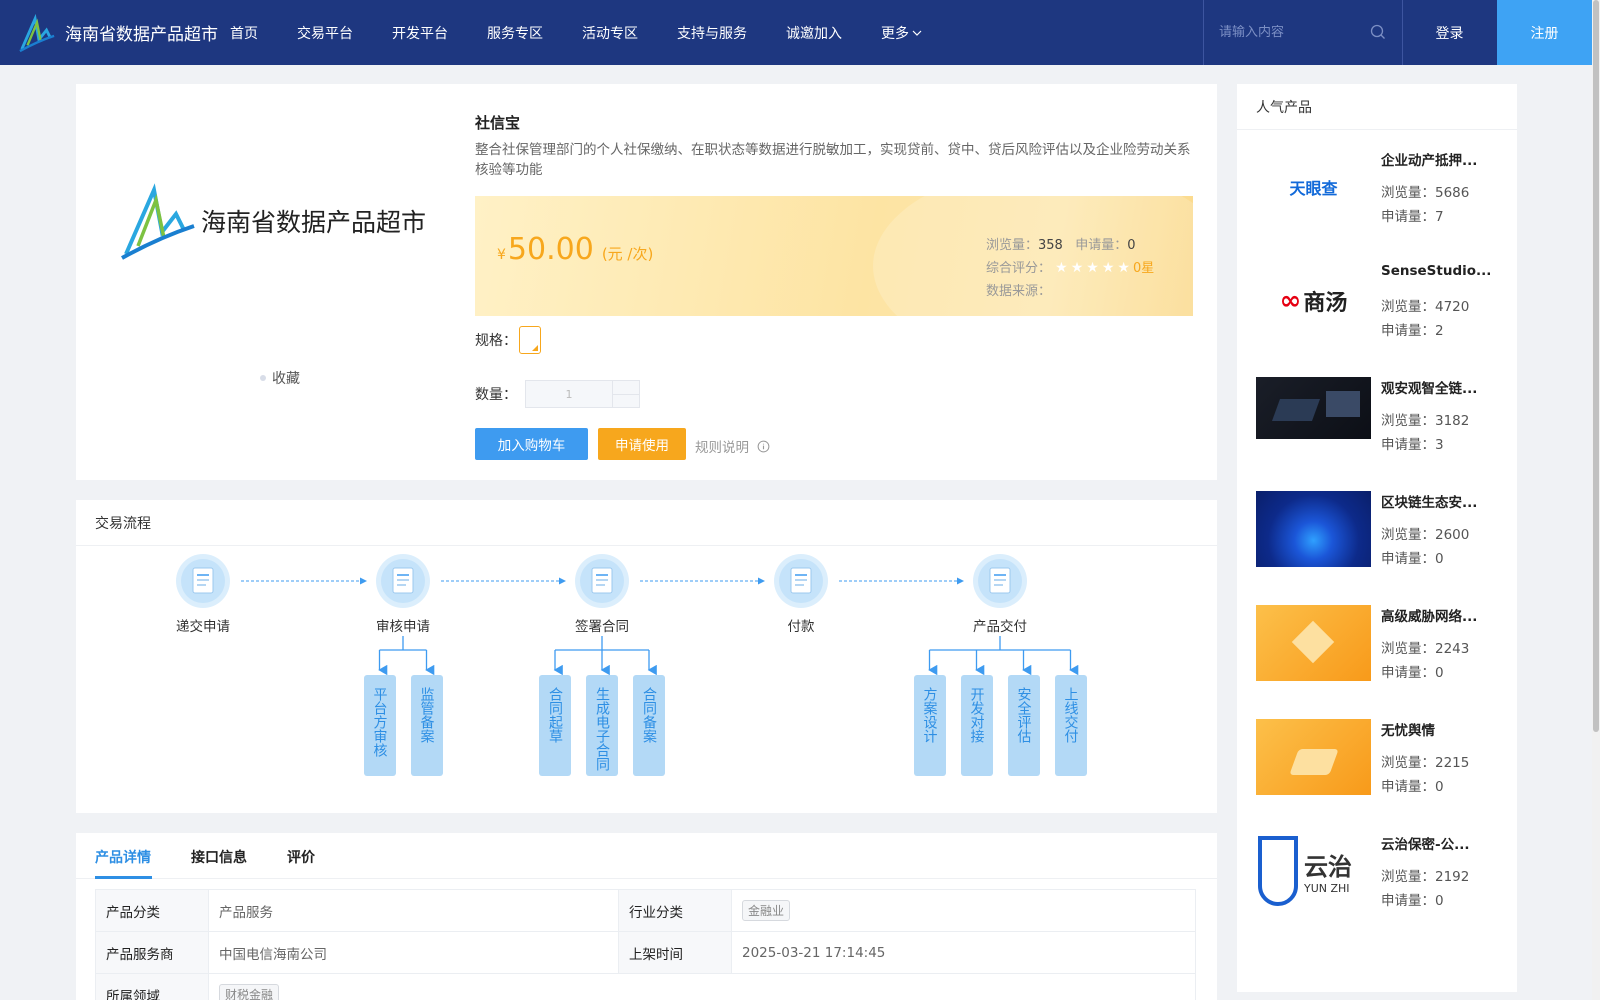 The image size is (1600, 1000). I want to click on tab-reviews: 评价, so click(301, 857).